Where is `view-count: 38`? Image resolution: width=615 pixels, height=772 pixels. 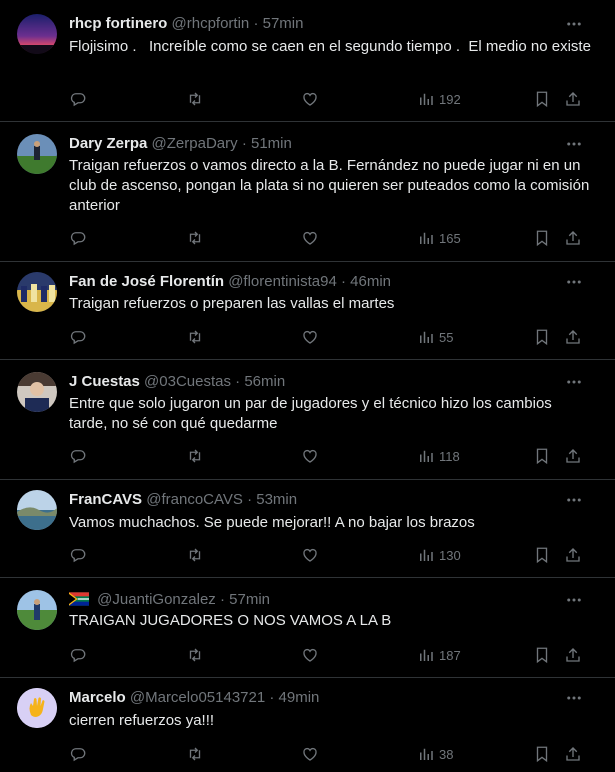
view-count: 38 is located at coordinates (446, 754).